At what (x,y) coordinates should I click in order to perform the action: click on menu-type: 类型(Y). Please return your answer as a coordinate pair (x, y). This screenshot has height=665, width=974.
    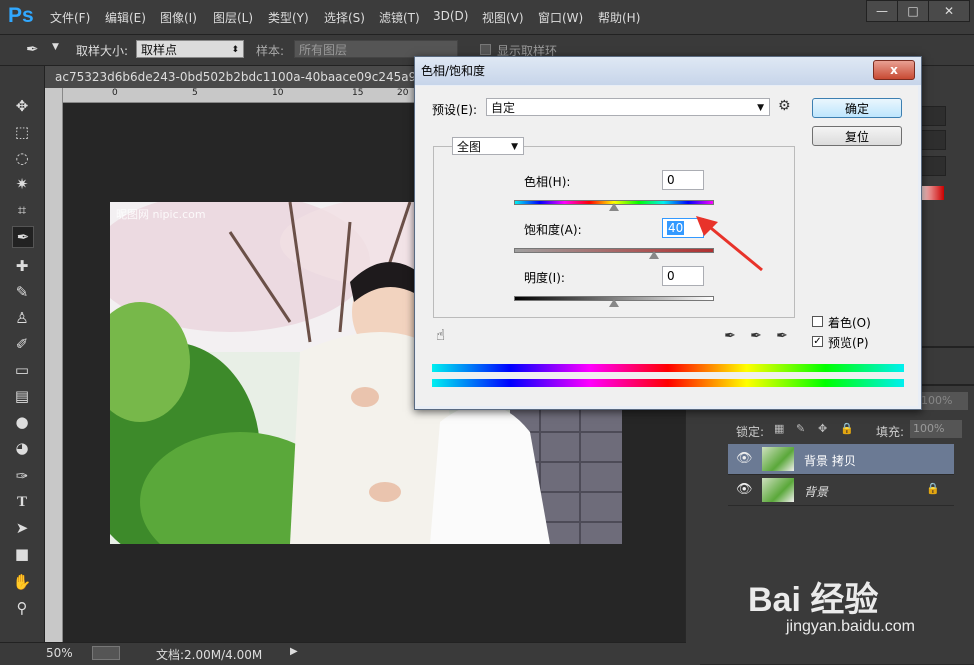
    Looking at the image, I should click on (288, 17).